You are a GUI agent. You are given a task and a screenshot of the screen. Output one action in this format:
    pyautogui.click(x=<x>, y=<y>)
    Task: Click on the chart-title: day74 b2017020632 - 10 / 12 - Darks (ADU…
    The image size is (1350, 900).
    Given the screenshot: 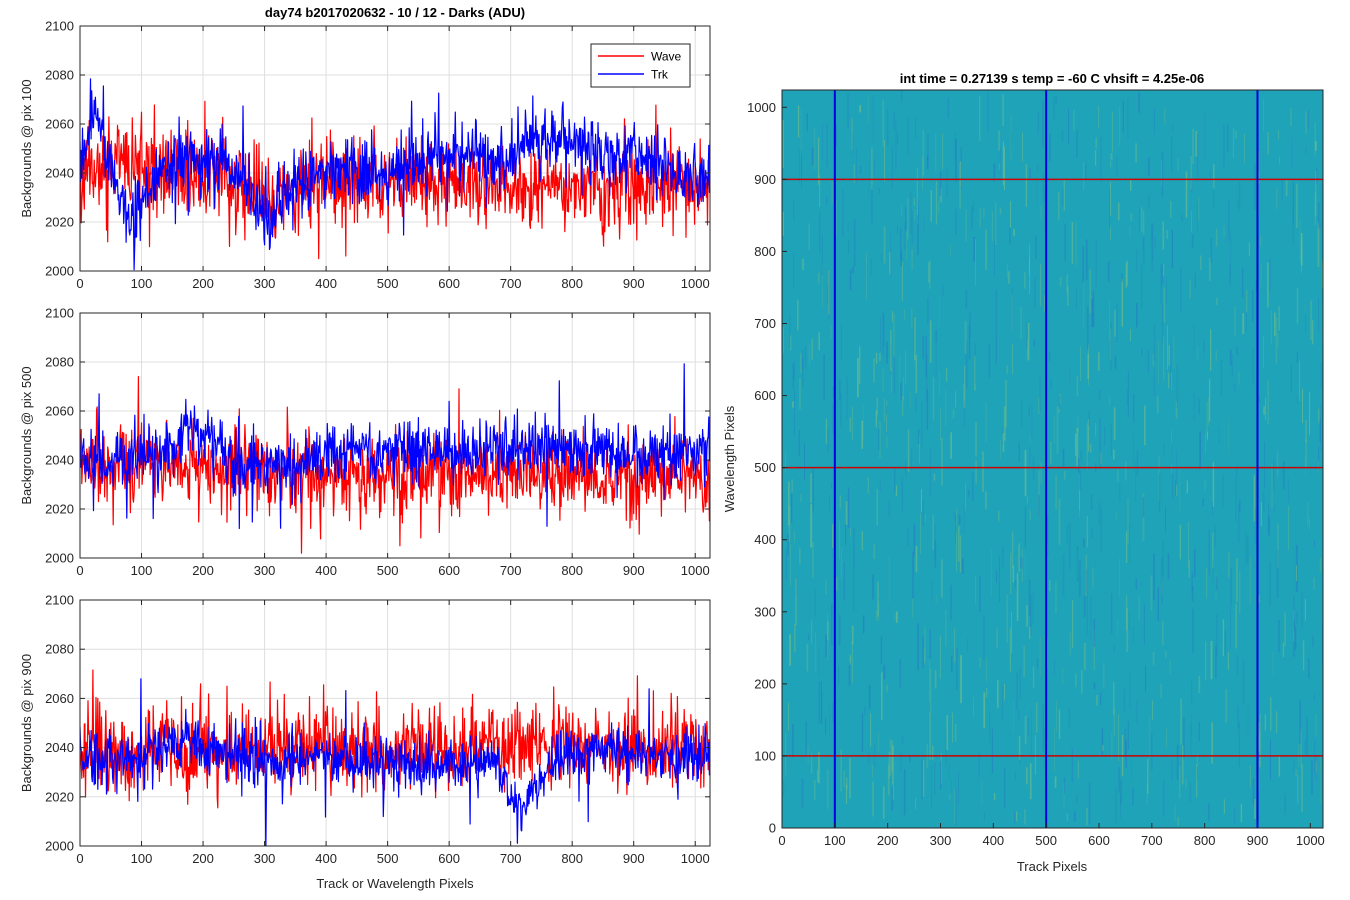 What is the action you would take?
    pyautogui.click(x=395, y=12)
    